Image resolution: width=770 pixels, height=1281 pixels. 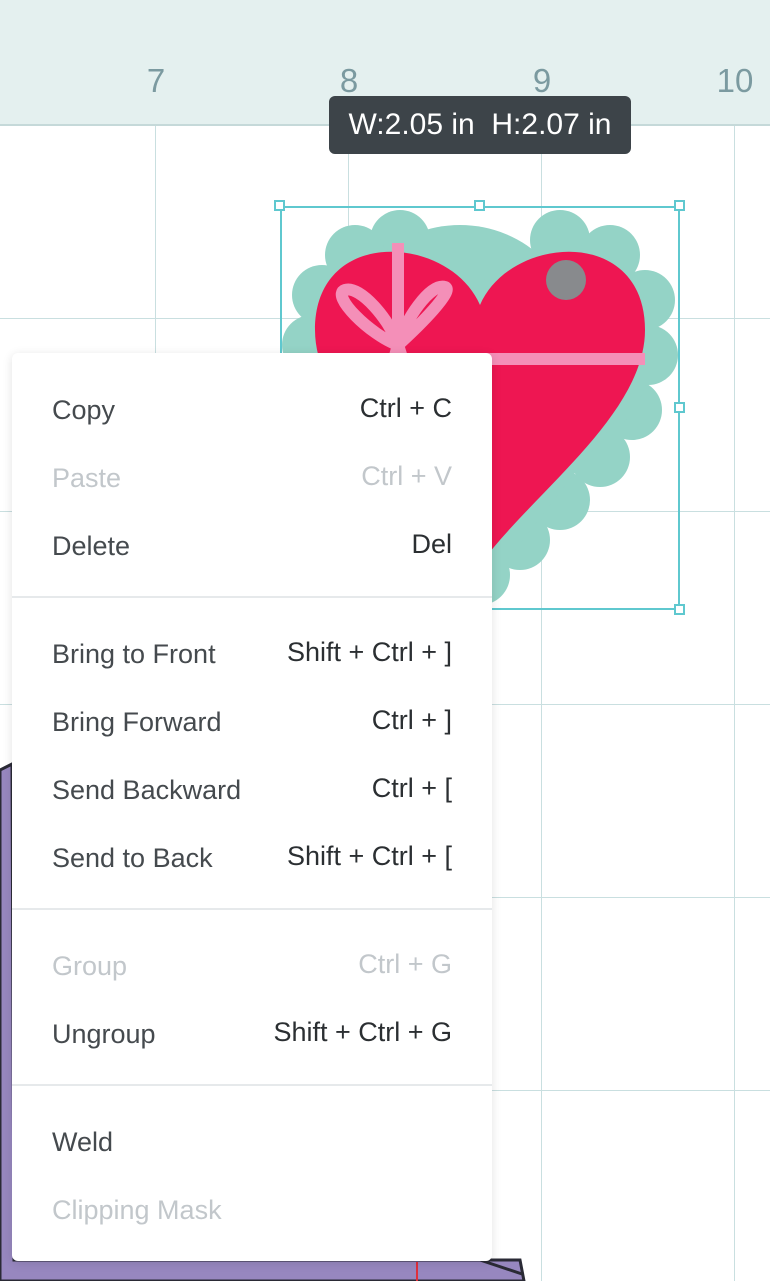 What do you see at coordinates (84, 410) in the screenshot?
I see `menu-label: Copy` at bounding box center [84, 410].